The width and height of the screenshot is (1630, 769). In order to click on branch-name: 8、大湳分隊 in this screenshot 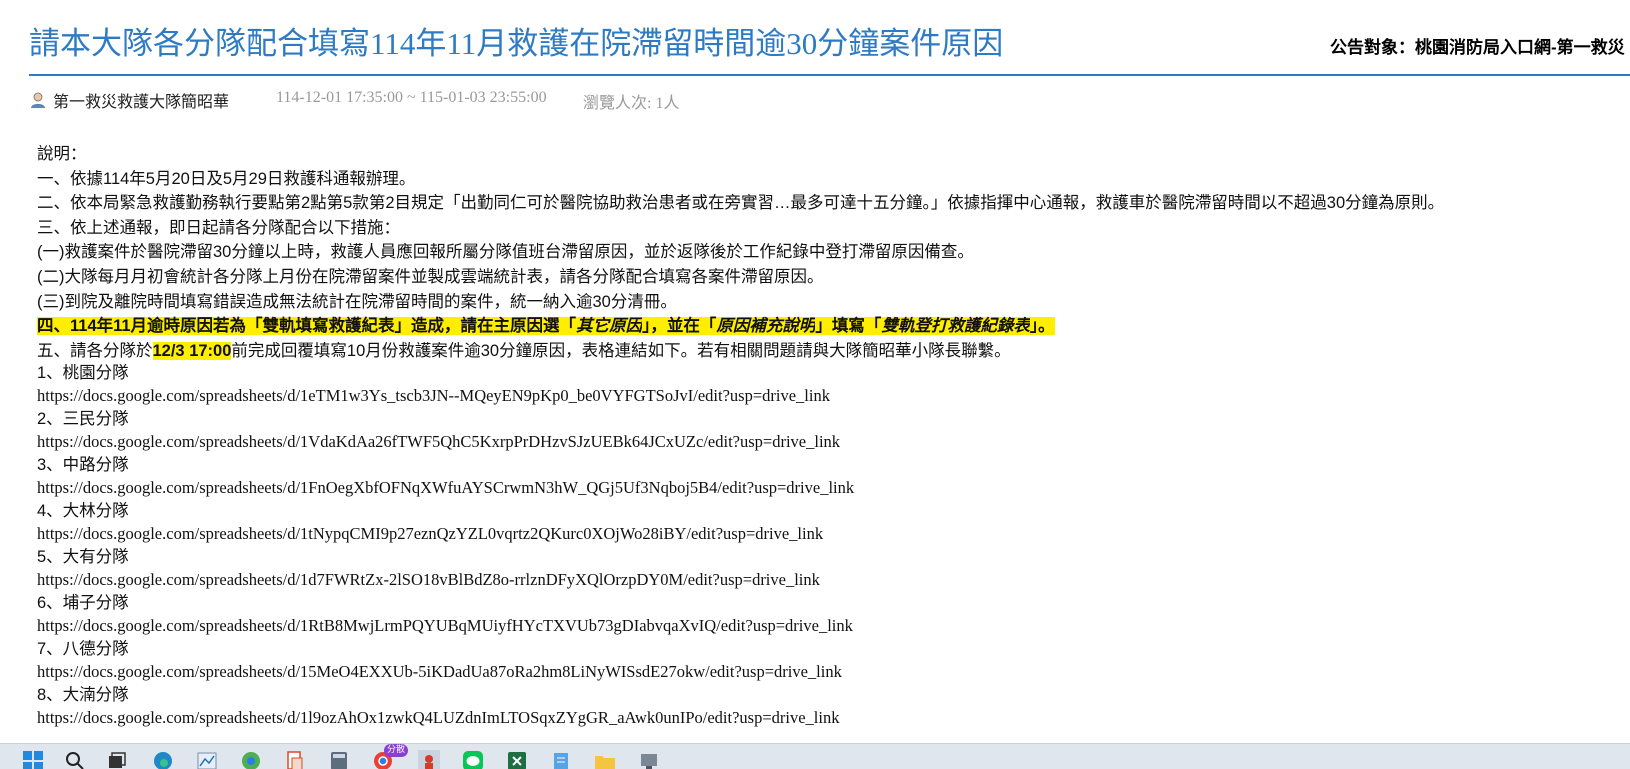, I will do `click(832, 696)`.